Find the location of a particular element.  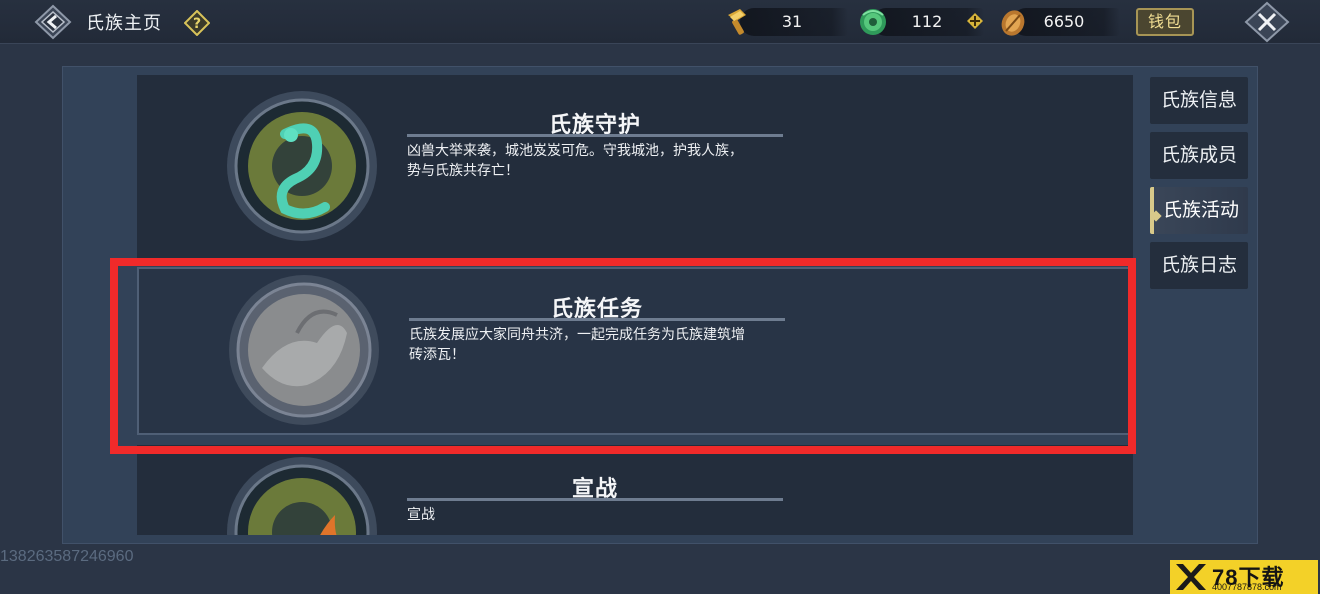

description-line: 氏族发展应大家同舟共济，一起完成任务为氏族建筑增 is located at coordinates (577, 335).